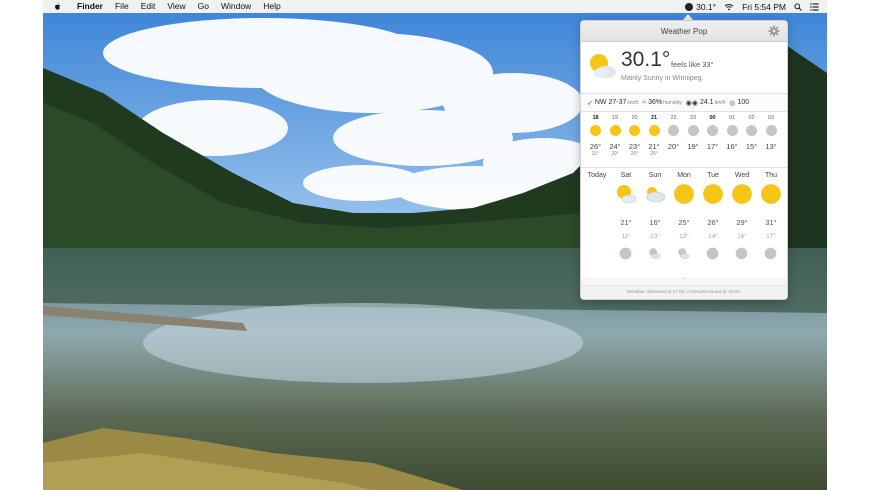 The width and height of the screenshot is (870, 490). What do you see at coordinates (771, 133) in the screenshot?
I see `hourly-item: 03 13°` at bounding box center [771, 133].